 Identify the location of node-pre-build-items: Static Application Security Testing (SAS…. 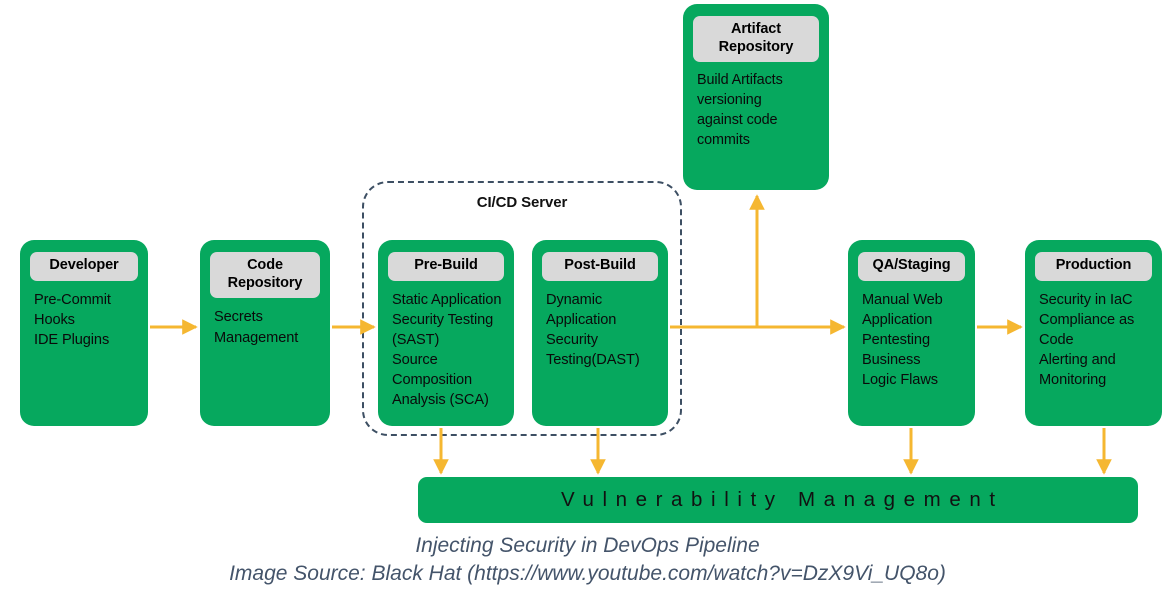
(446, 350).